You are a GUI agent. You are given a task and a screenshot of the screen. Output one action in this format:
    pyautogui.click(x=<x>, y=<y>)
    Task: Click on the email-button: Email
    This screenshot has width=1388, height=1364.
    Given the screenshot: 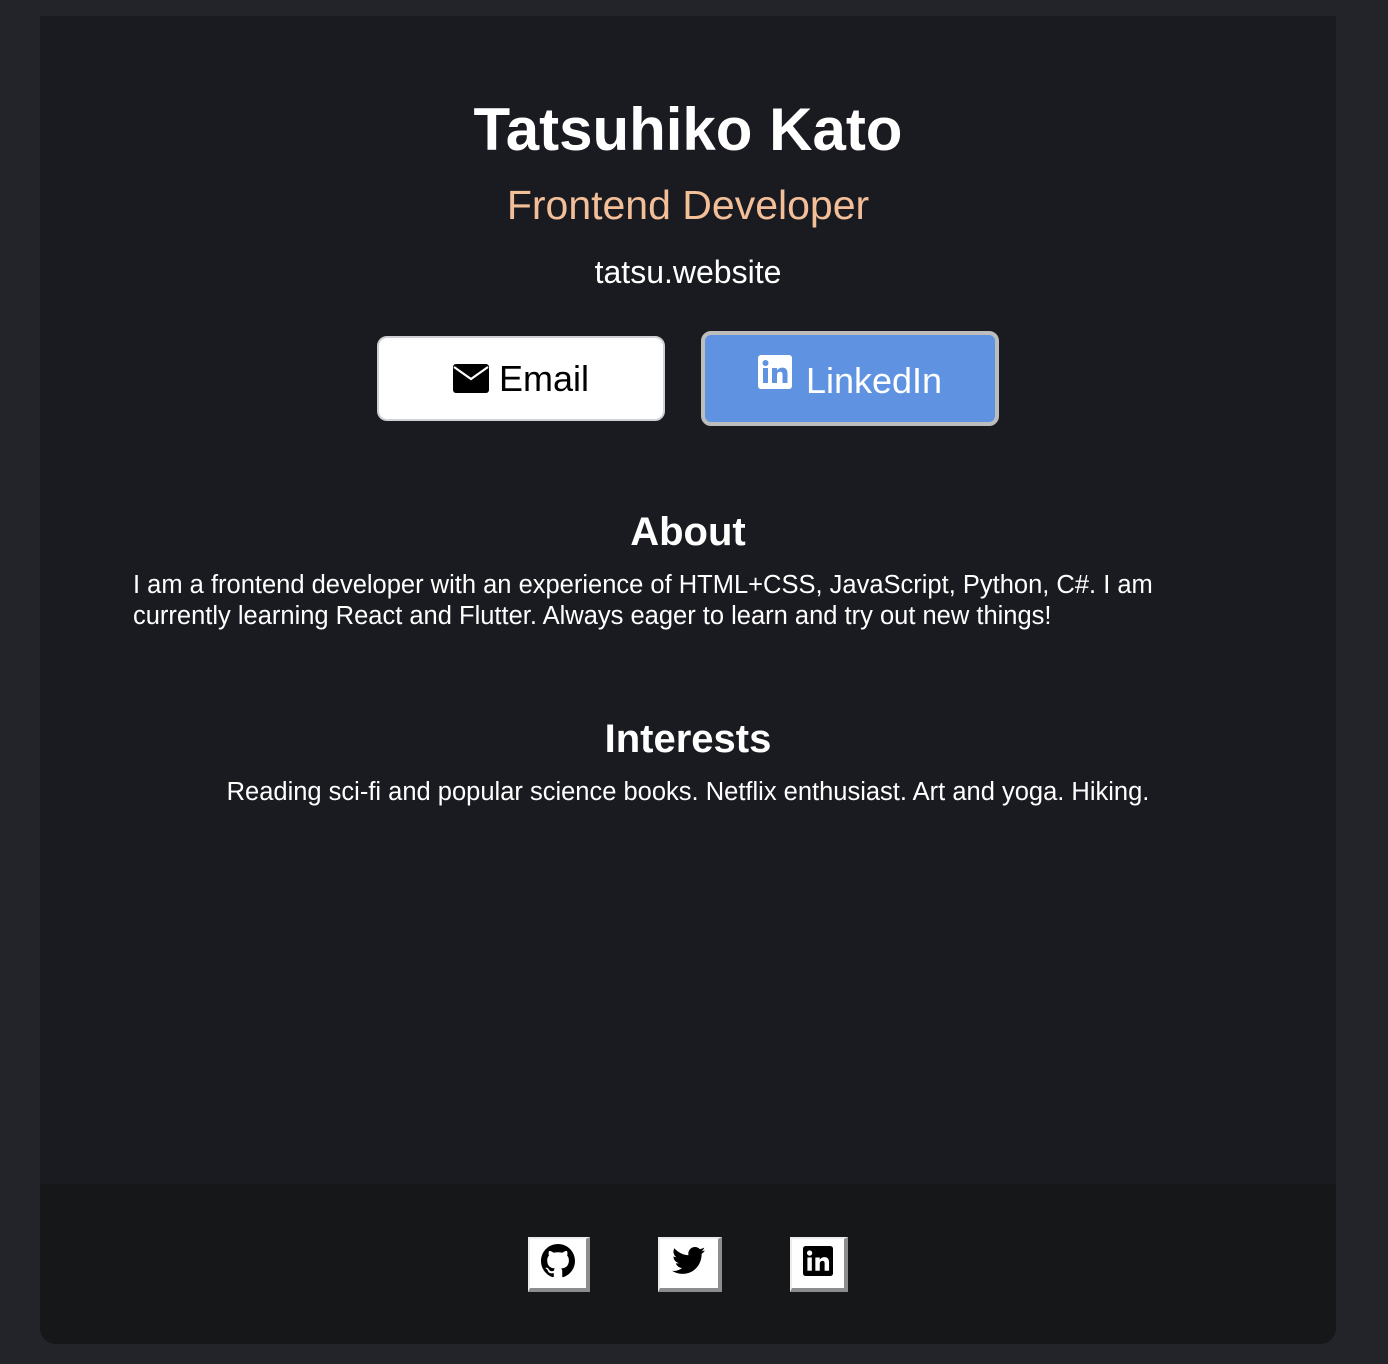 What is the action you would take?
    pyautogui.click(x=521, y=378)
    